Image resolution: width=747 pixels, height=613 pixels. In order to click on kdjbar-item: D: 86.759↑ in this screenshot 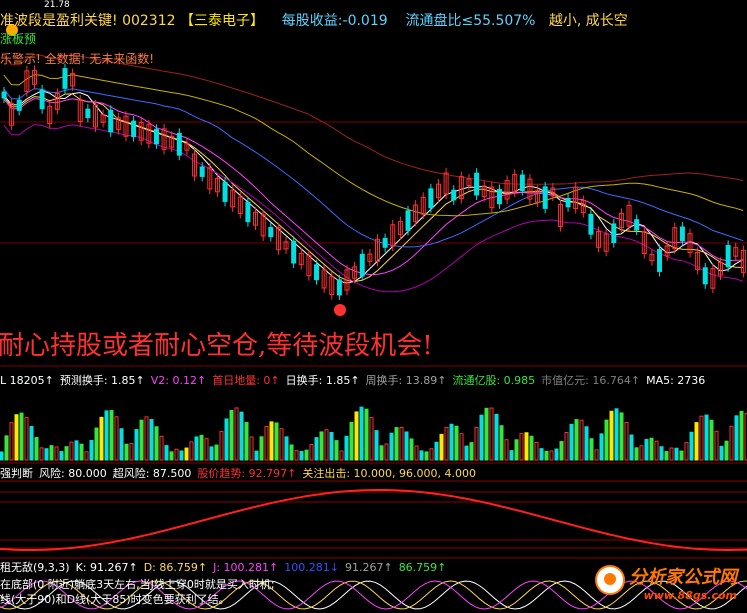, I will do `click(175, 567)`.